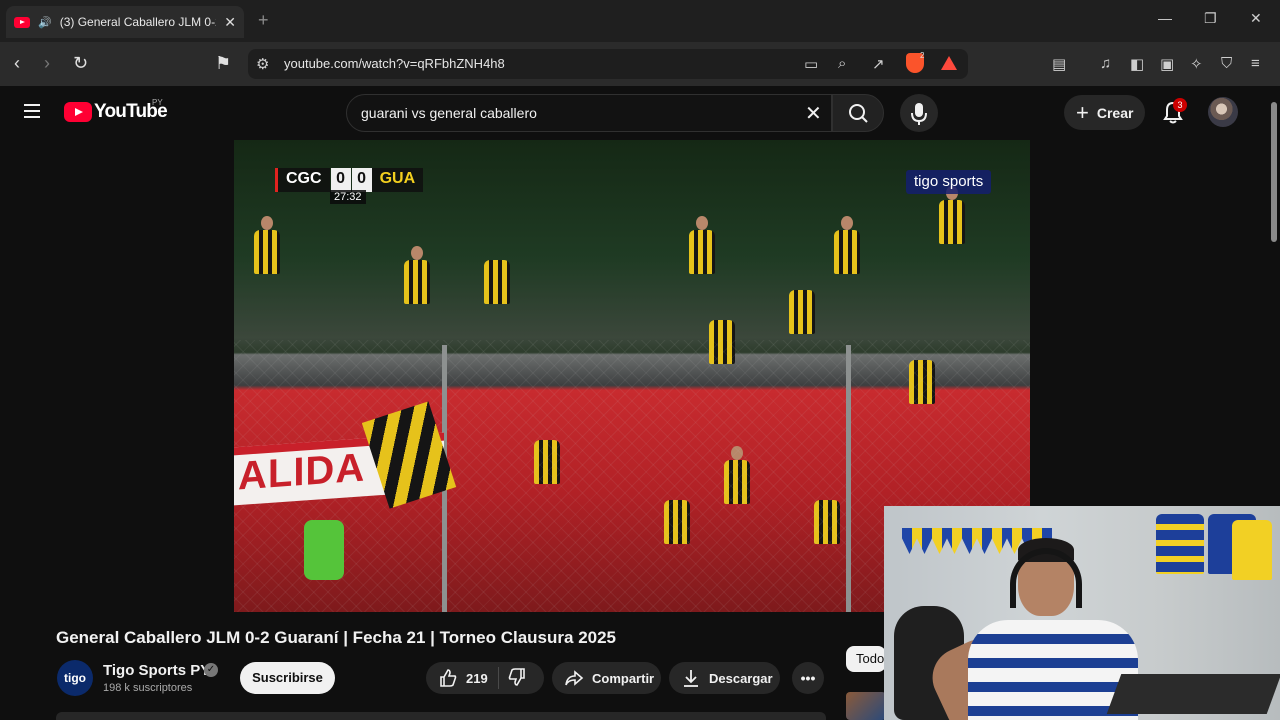 The image size is (1280, 720). Describe the element at coordinates (813, 113) in the screenshot. I see `clear-search-icon: ✕` at that location.